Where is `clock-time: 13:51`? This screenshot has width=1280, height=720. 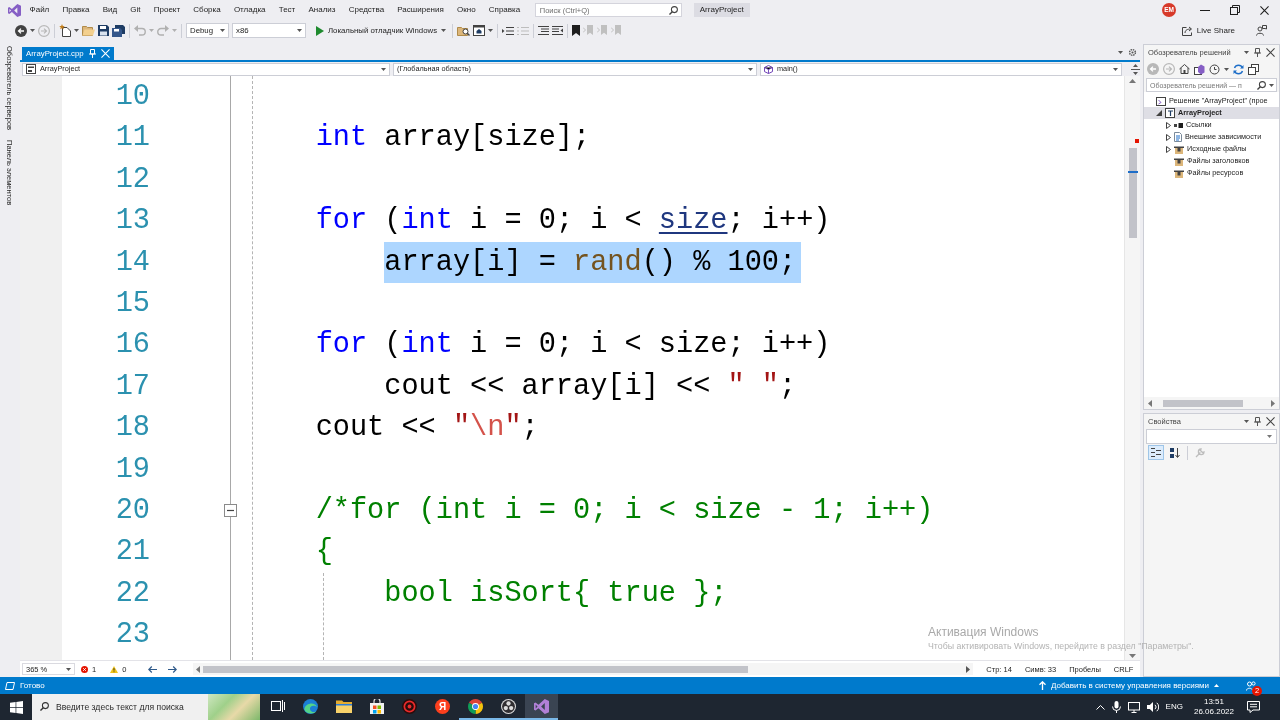
clock-time: 13:51 is located at coordinates (1213, 702).